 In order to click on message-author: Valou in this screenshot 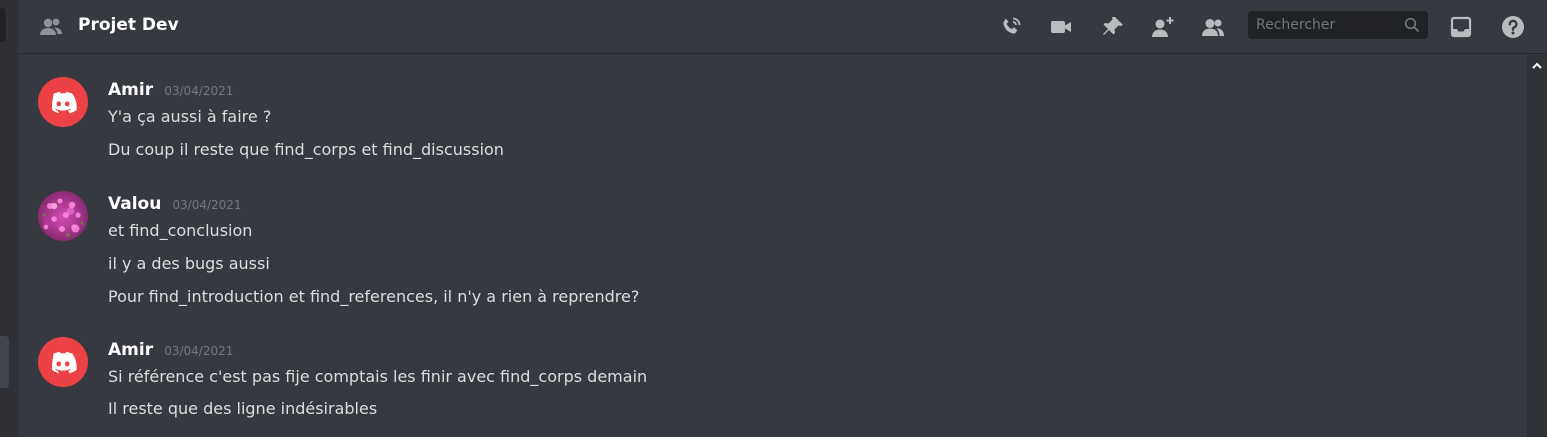, I will do `click(134, 204)`.